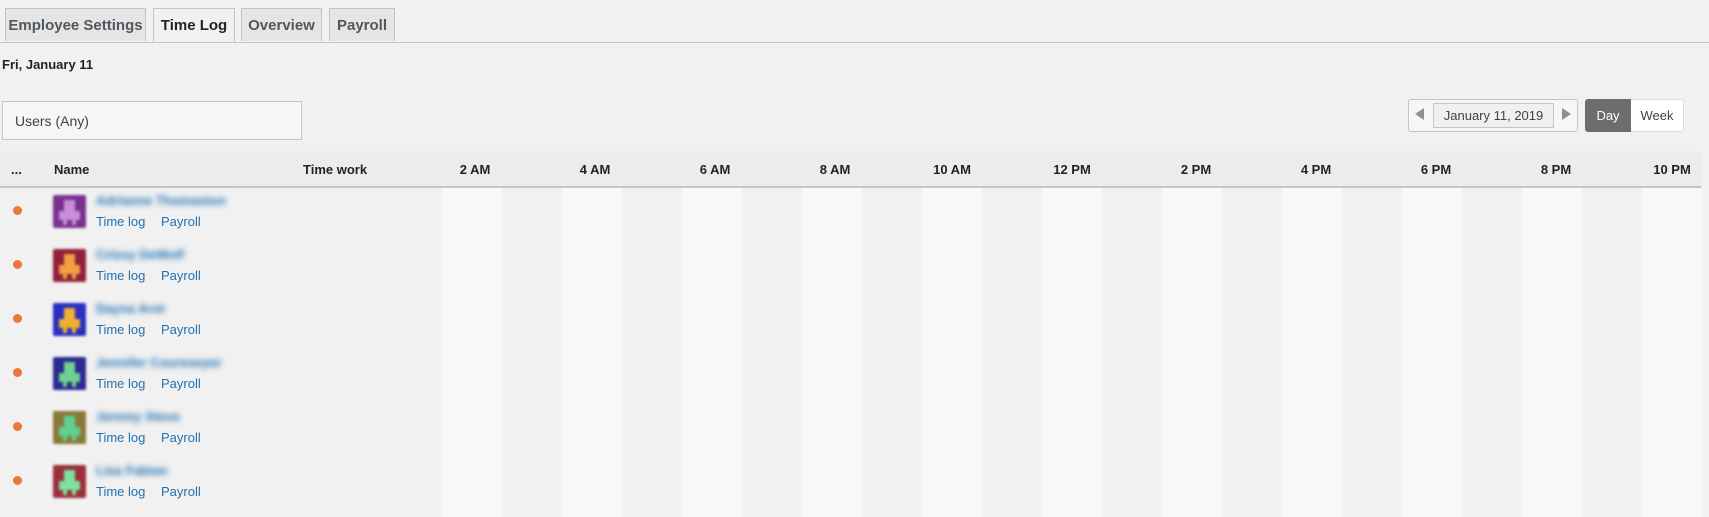  What do you see at coordinates (221, 431) in the screenshot?
I see `table-row: Jeremy Steve Time log Payroll` at bounding box center [221, 431].